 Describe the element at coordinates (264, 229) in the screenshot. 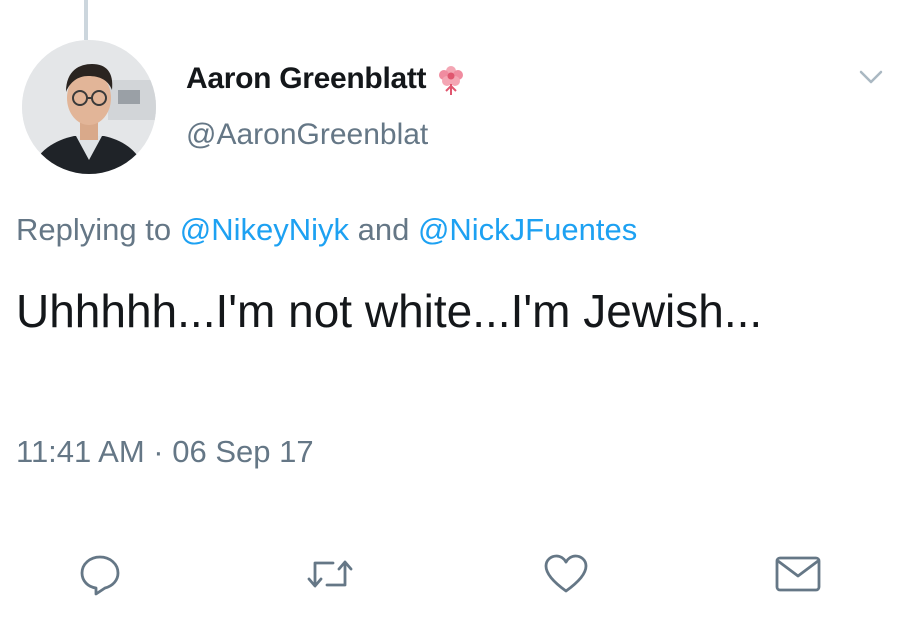

I see `mention-link-nikeyniyk: @NikeyNiyk` at that location.